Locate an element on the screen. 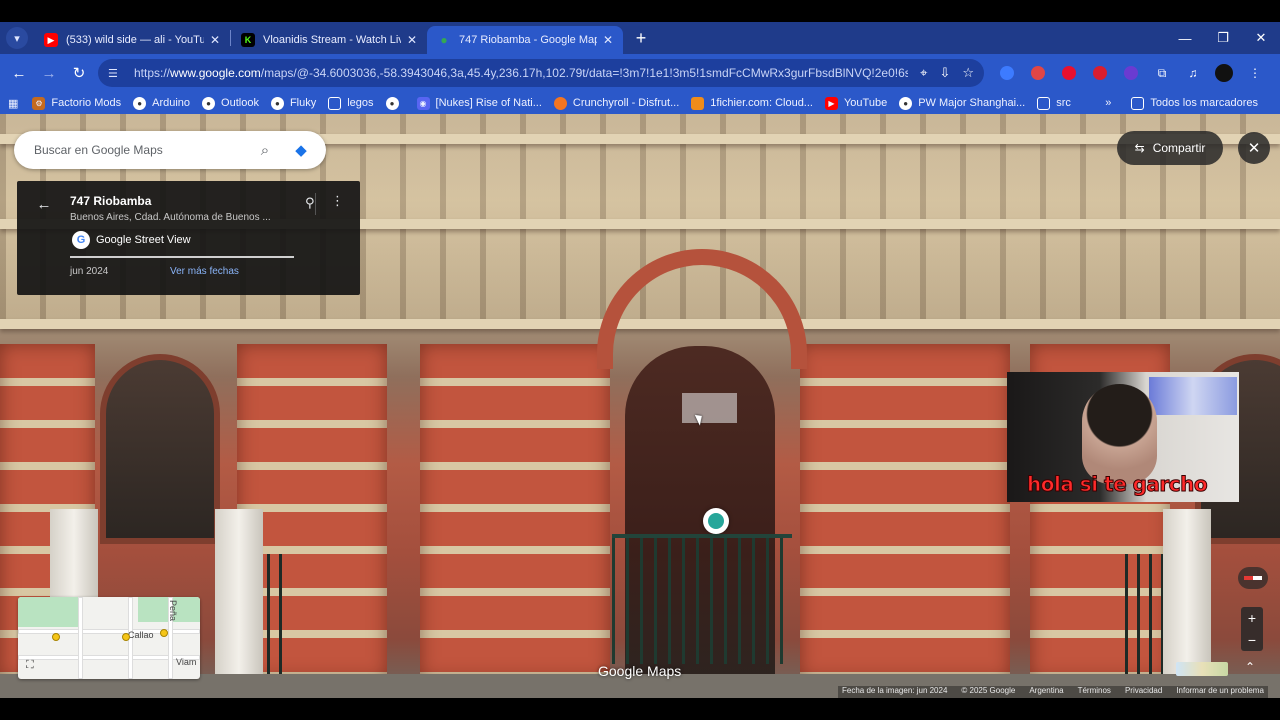  zoom-in-icon: + is located at coordinates (1252, 618).